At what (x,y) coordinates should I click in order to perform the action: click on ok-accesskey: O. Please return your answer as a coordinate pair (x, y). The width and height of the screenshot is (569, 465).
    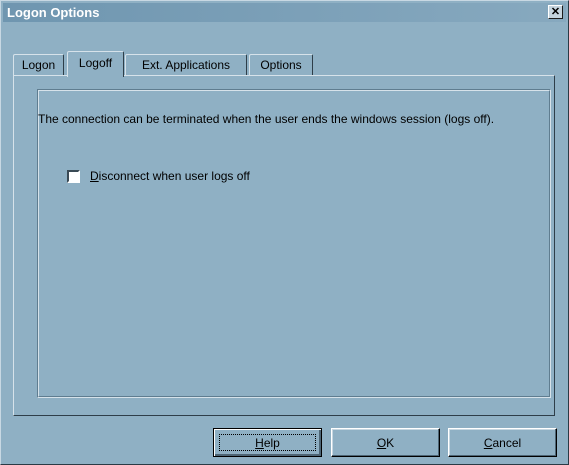
    Looking at the image, I should click on (381, 442).